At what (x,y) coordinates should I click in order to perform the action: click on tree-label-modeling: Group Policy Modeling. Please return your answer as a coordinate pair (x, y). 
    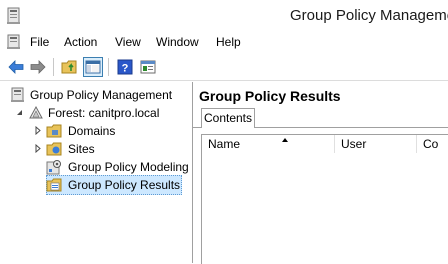
    Looking at the image, I should click on (128, 167).